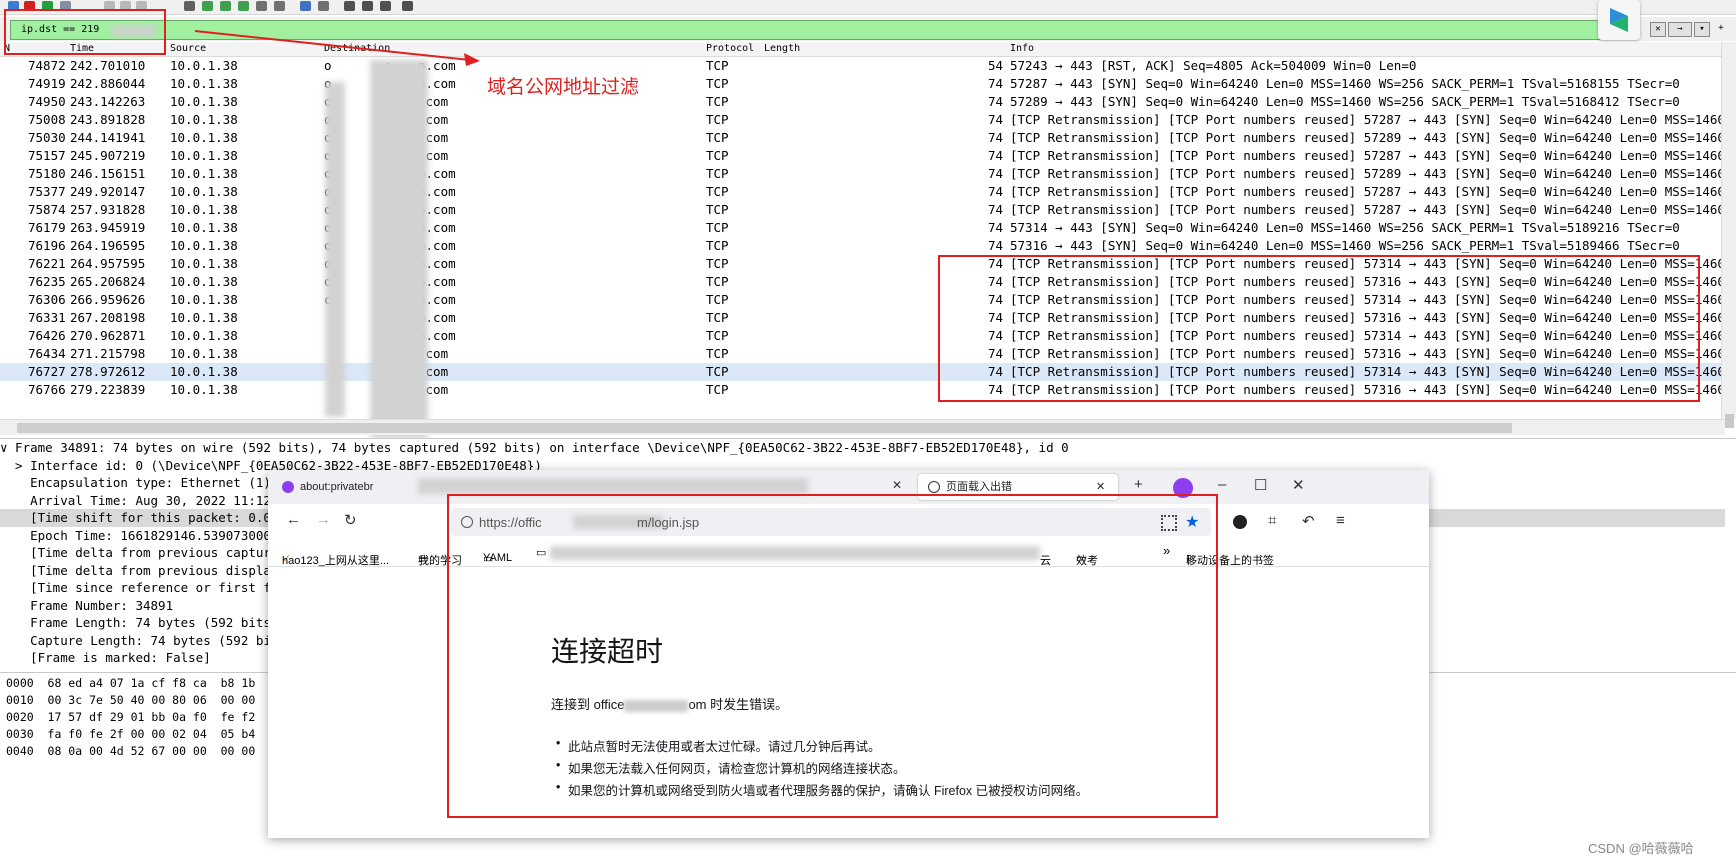 The height and width of the screenshot is (861, 1736). What do you see at coordinates (47, 317) in the screenshot?
I see `cell-no: 76331` at bounding box center [47, 317].